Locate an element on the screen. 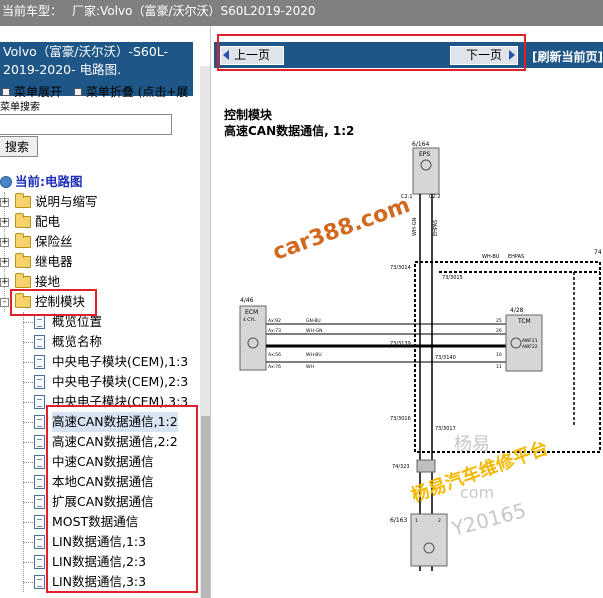 This screenshot has height=598, width=603. vehicle-value: 厂家:Volvo（富豪/沃尔沃）S60L2019-2020 is located at coordinates (194, 11).